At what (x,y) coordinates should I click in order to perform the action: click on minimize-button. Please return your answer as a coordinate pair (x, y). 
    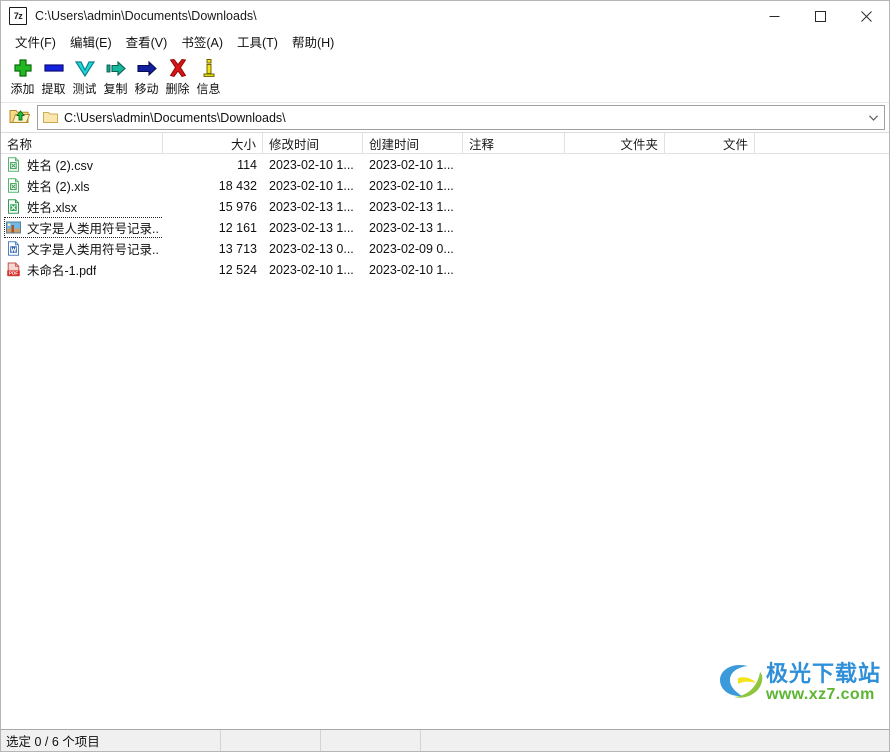
    Looking at the image, I should click on (774, 16).